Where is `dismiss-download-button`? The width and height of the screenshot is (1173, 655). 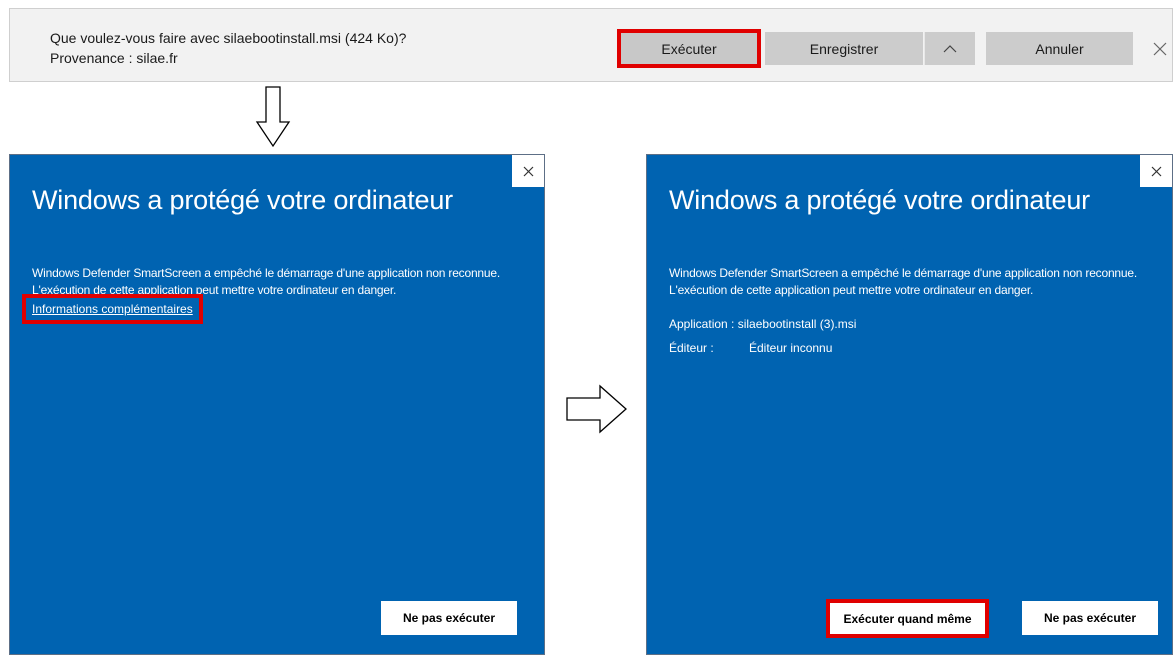 dismiss-download-button is located at coordinates (1159, 48).